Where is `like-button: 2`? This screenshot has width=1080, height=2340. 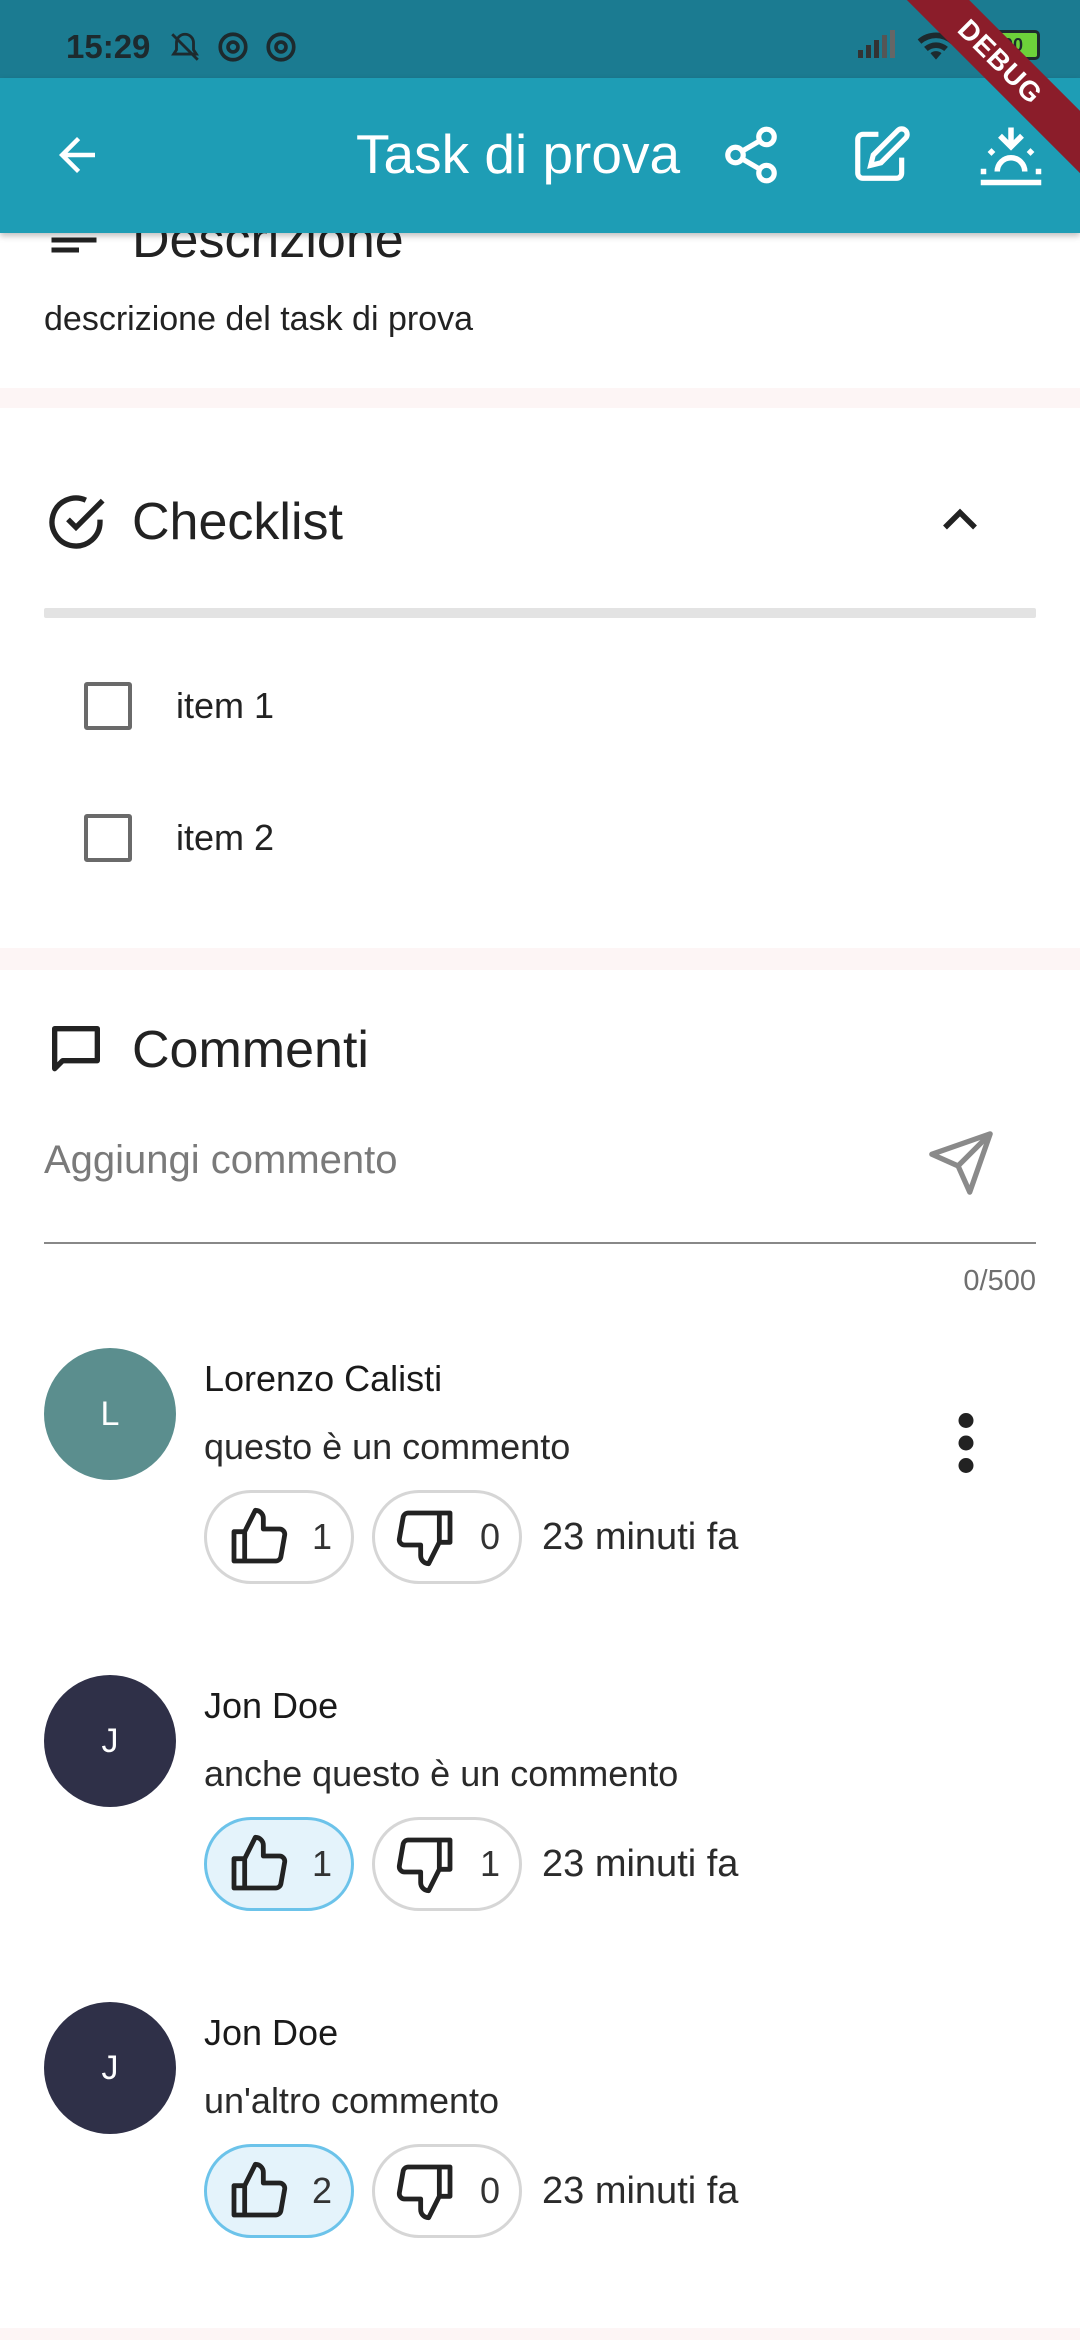
like-button: 2 is located at coordinates (279, 2191).